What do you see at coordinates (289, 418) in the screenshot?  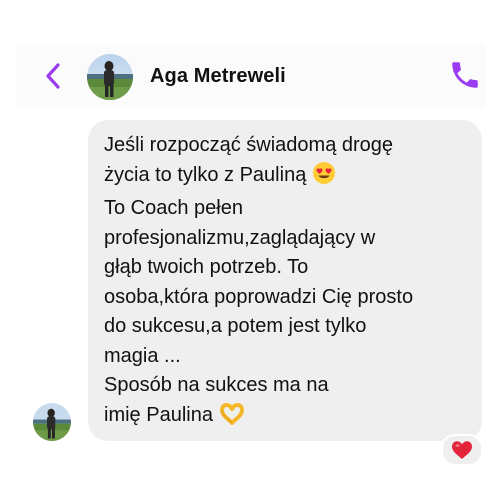 I see `message-line-with-emoji: imię Paulina` at bounding box center [289, 418].